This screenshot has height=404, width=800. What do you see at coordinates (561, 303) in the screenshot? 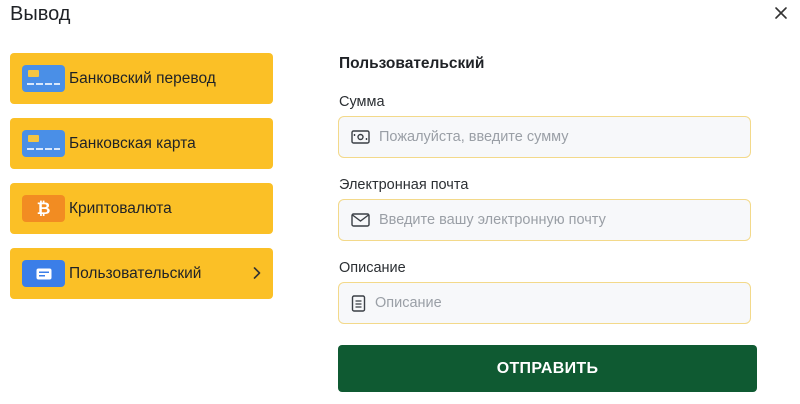
I see `description-input` at bounding box center [561, 303].